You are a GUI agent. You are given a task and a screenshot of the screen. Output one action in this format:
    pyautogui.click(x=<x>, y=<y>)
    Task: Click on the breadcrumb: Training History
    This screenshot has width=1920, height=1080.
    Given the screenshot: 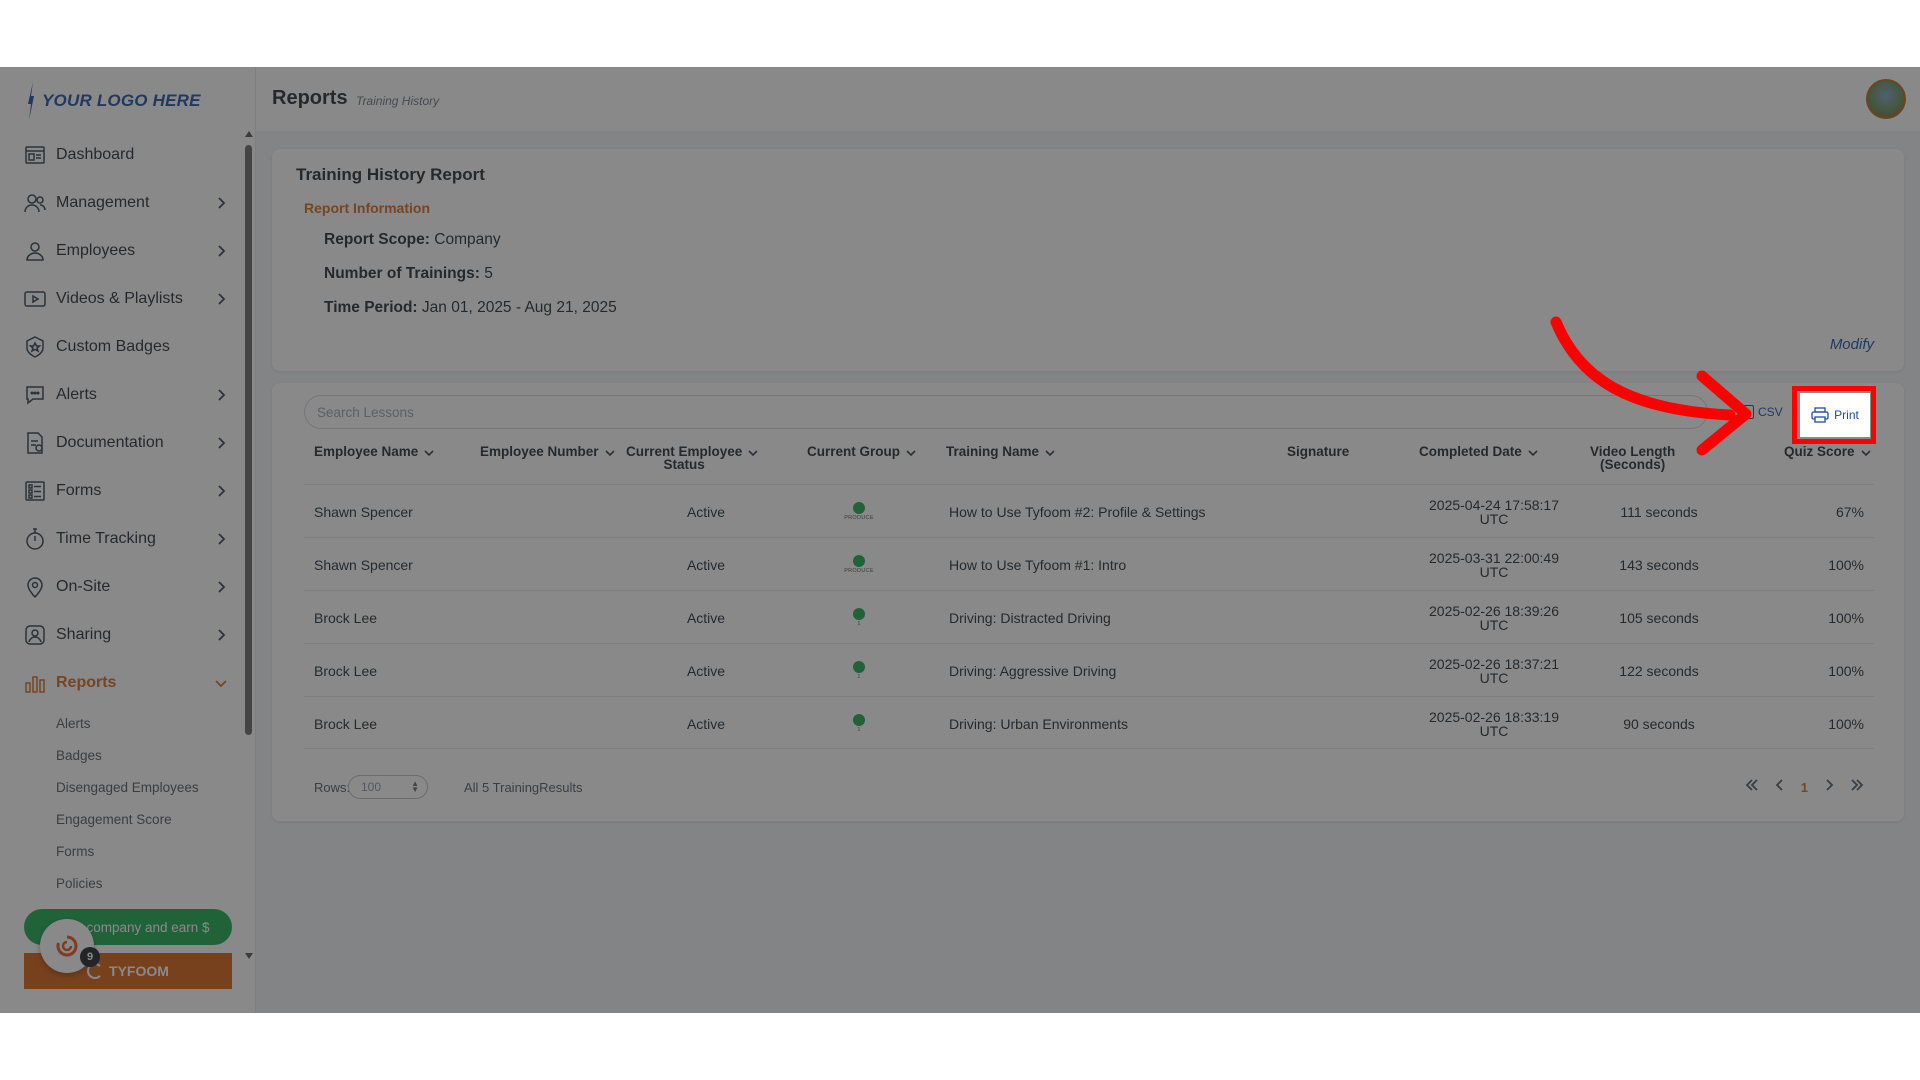 What is the action you would take?
    pyautogui.click(x=398, y=101)
    